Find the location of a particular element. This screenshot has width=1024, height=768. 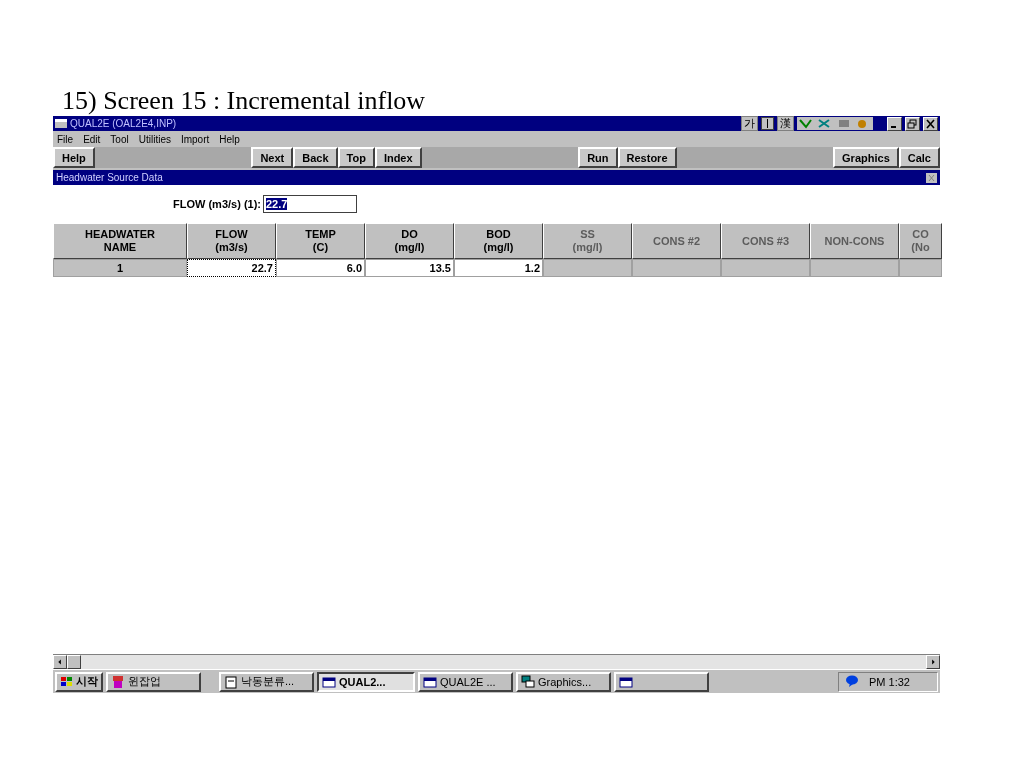

header-text: FLOW is located at coordinates (231, 234).